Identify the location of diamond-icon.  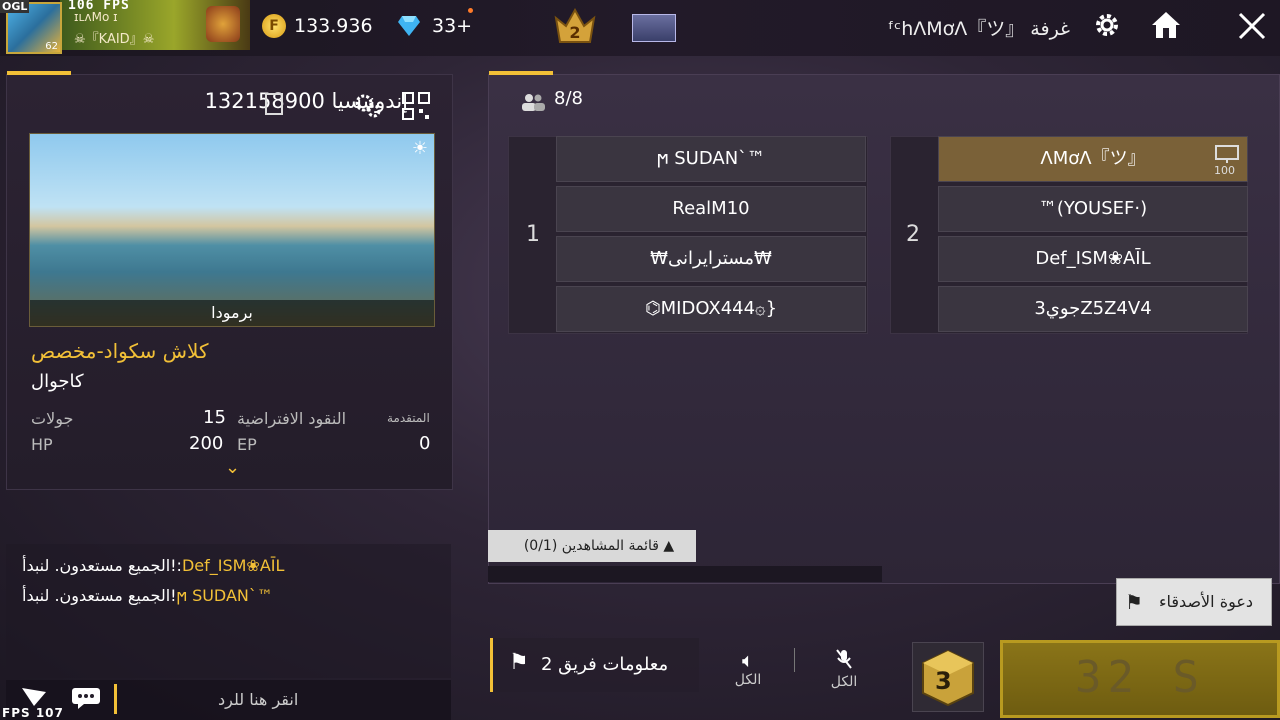
(409, 26).